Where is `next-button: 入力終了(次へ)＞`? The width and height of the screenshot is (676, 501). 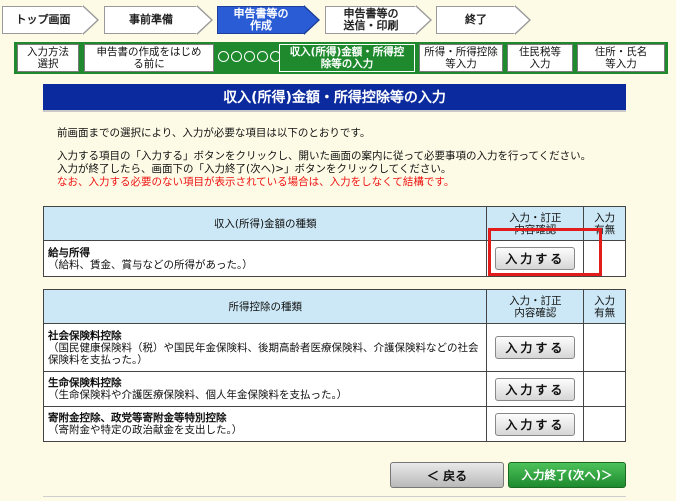
next-button: 入力終了(次へ)＞ is located at coordinates (567, 475).